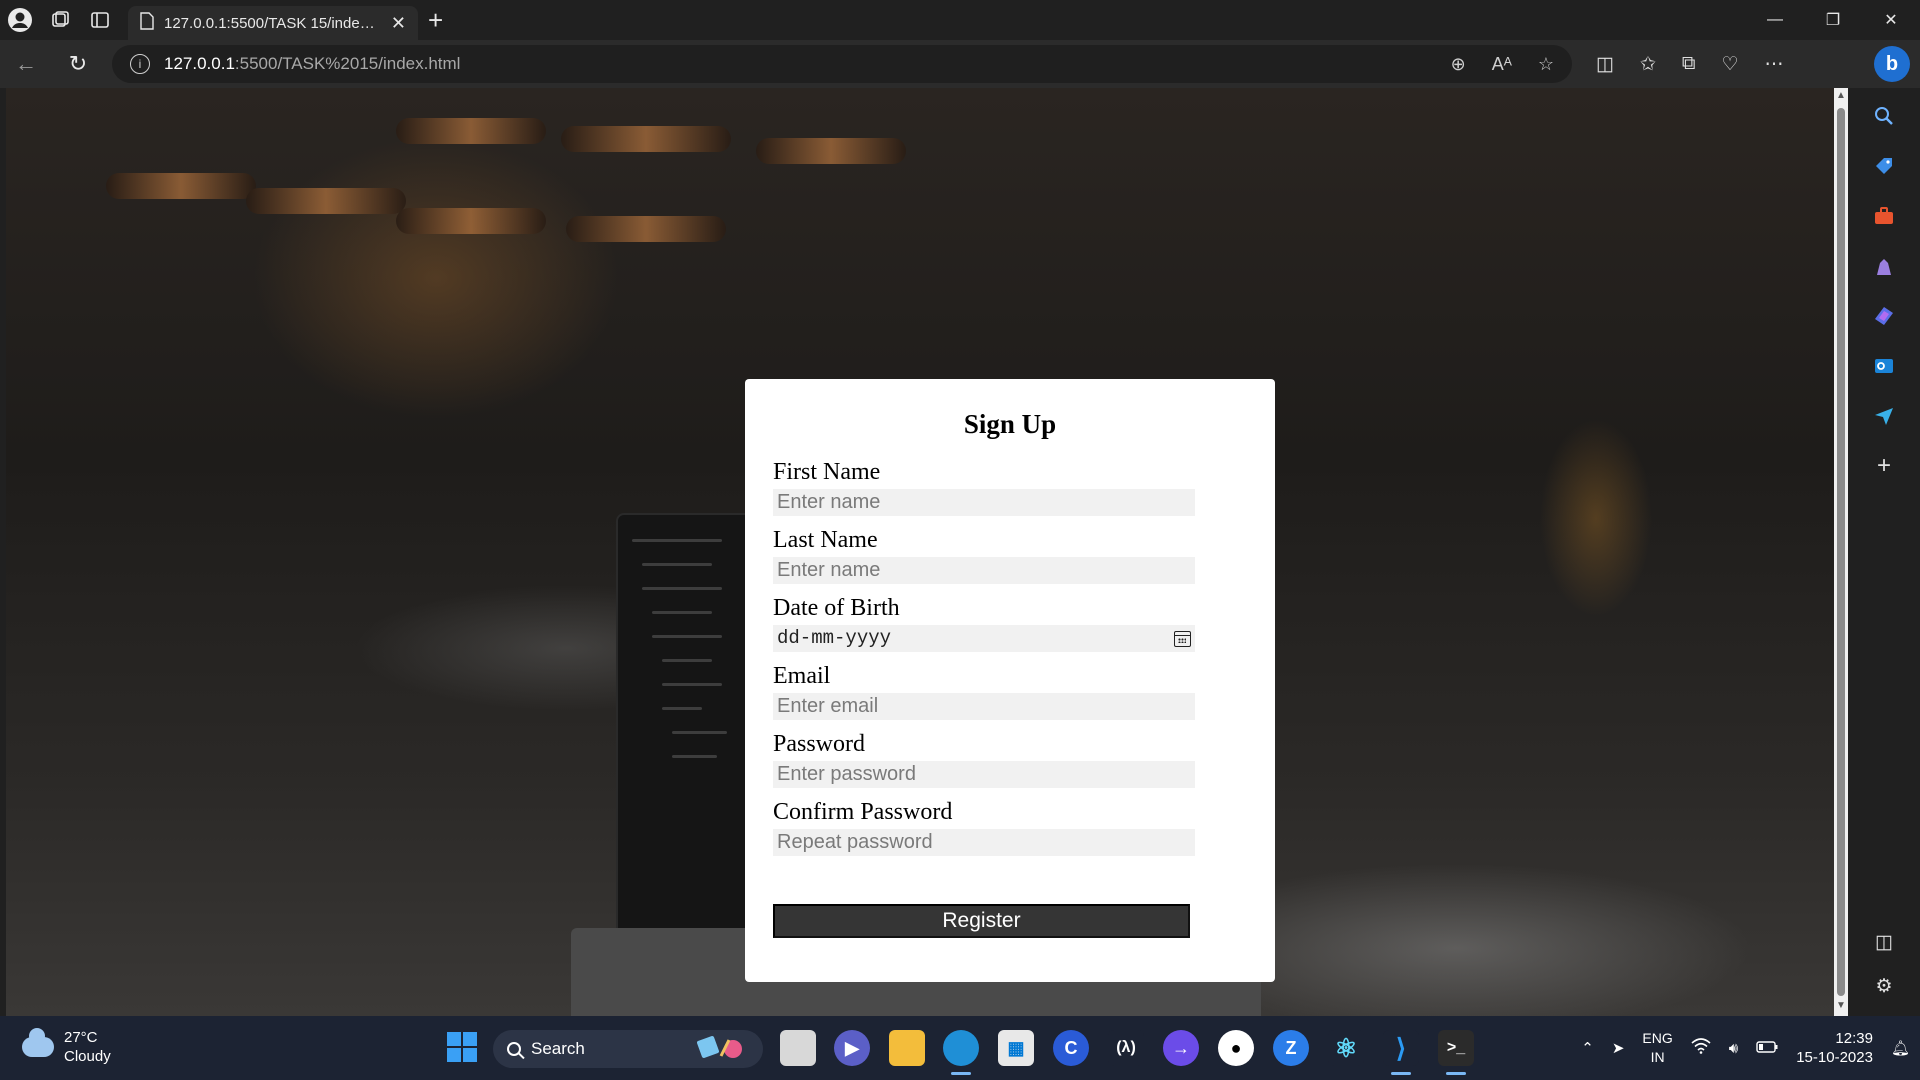 The width and height of the screenshot is (1920, 1080). What do you see at coordinates (628, 1049) in the screenshot?
I see `taskbar-search: Search` at bounding box center [628, 1049].